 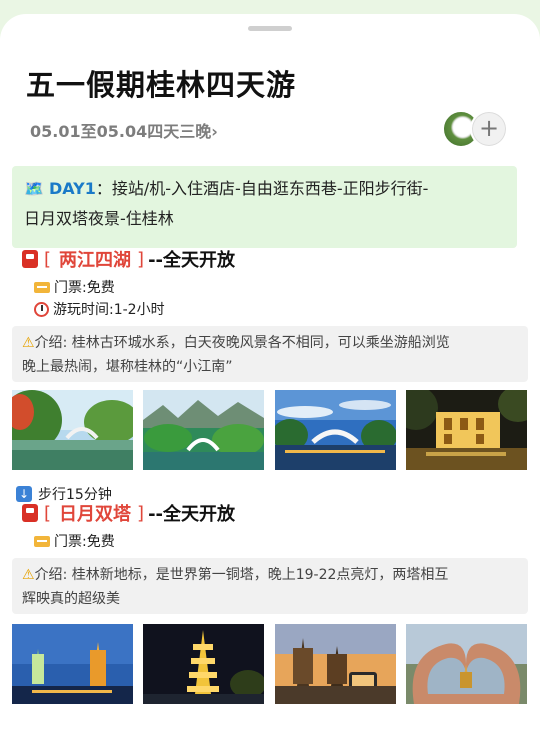 What do you see at coordinates (34, 188) in the screenshot?
I see `map-icon: 🗺️` at bounding box center [34, 188].